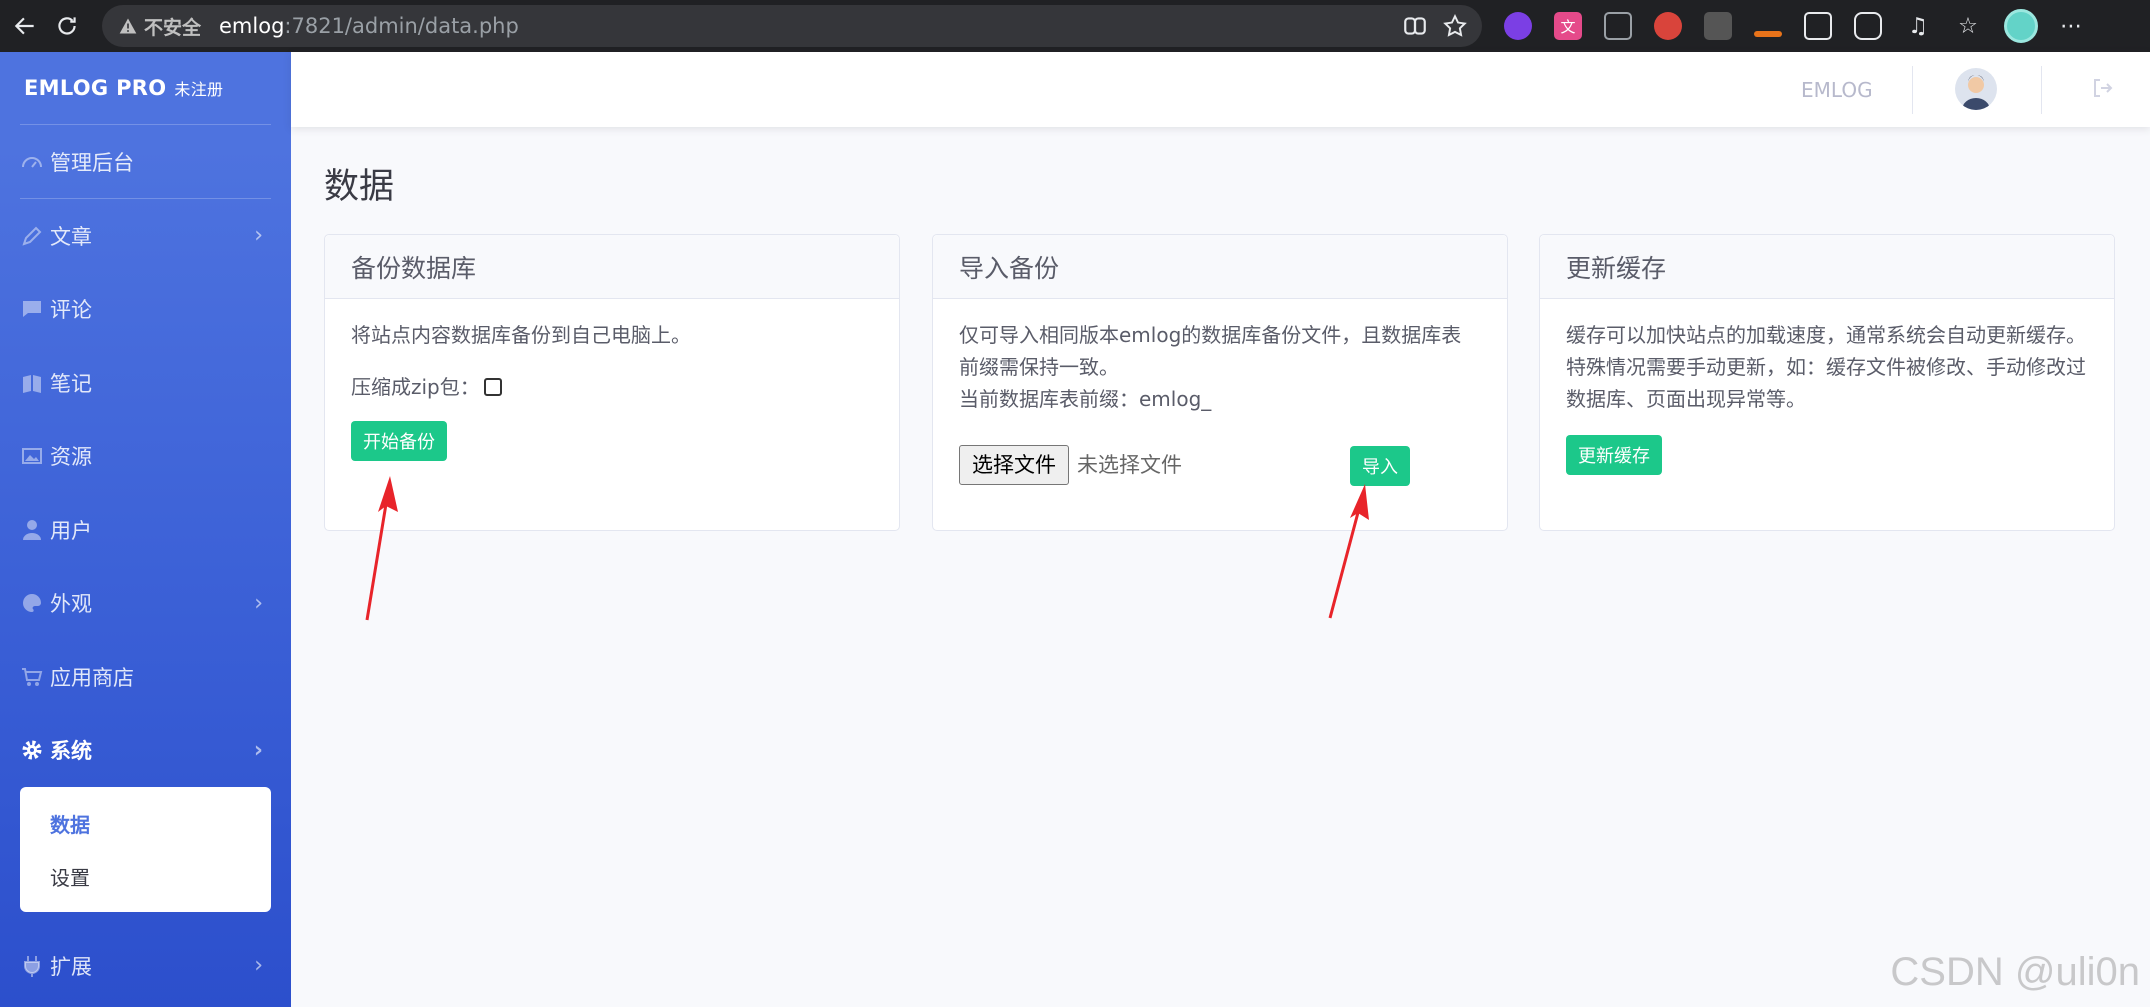  Describe the element at coordinates (359, 187) in the screenshot. I see `page-title: 数据` at that location.